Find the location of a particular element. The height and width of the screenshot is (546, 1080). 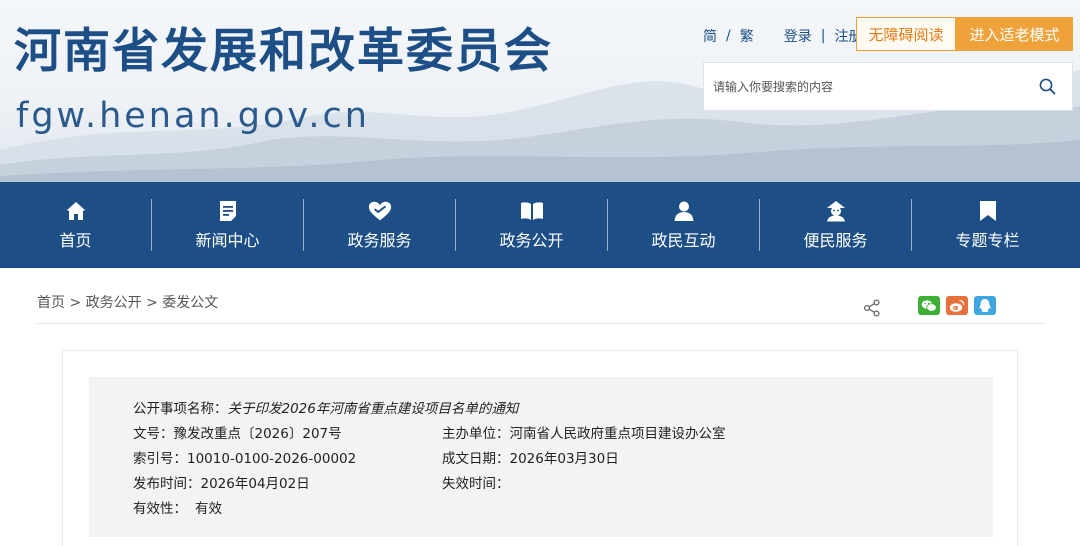

publish-label: 发布时间： is located at coordinates (167, 484).